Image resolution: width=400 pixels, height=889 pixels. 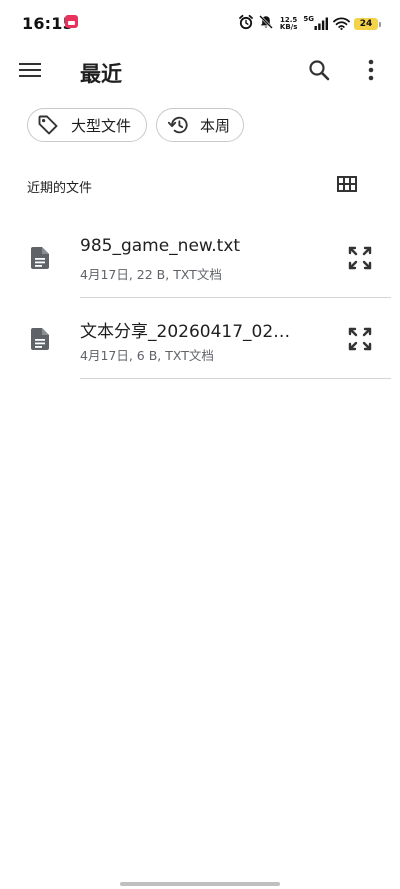 What do you see at coordinates (200, 884) in the screenshot?
I see `gesture-handle` at bounding box center [200, 884].